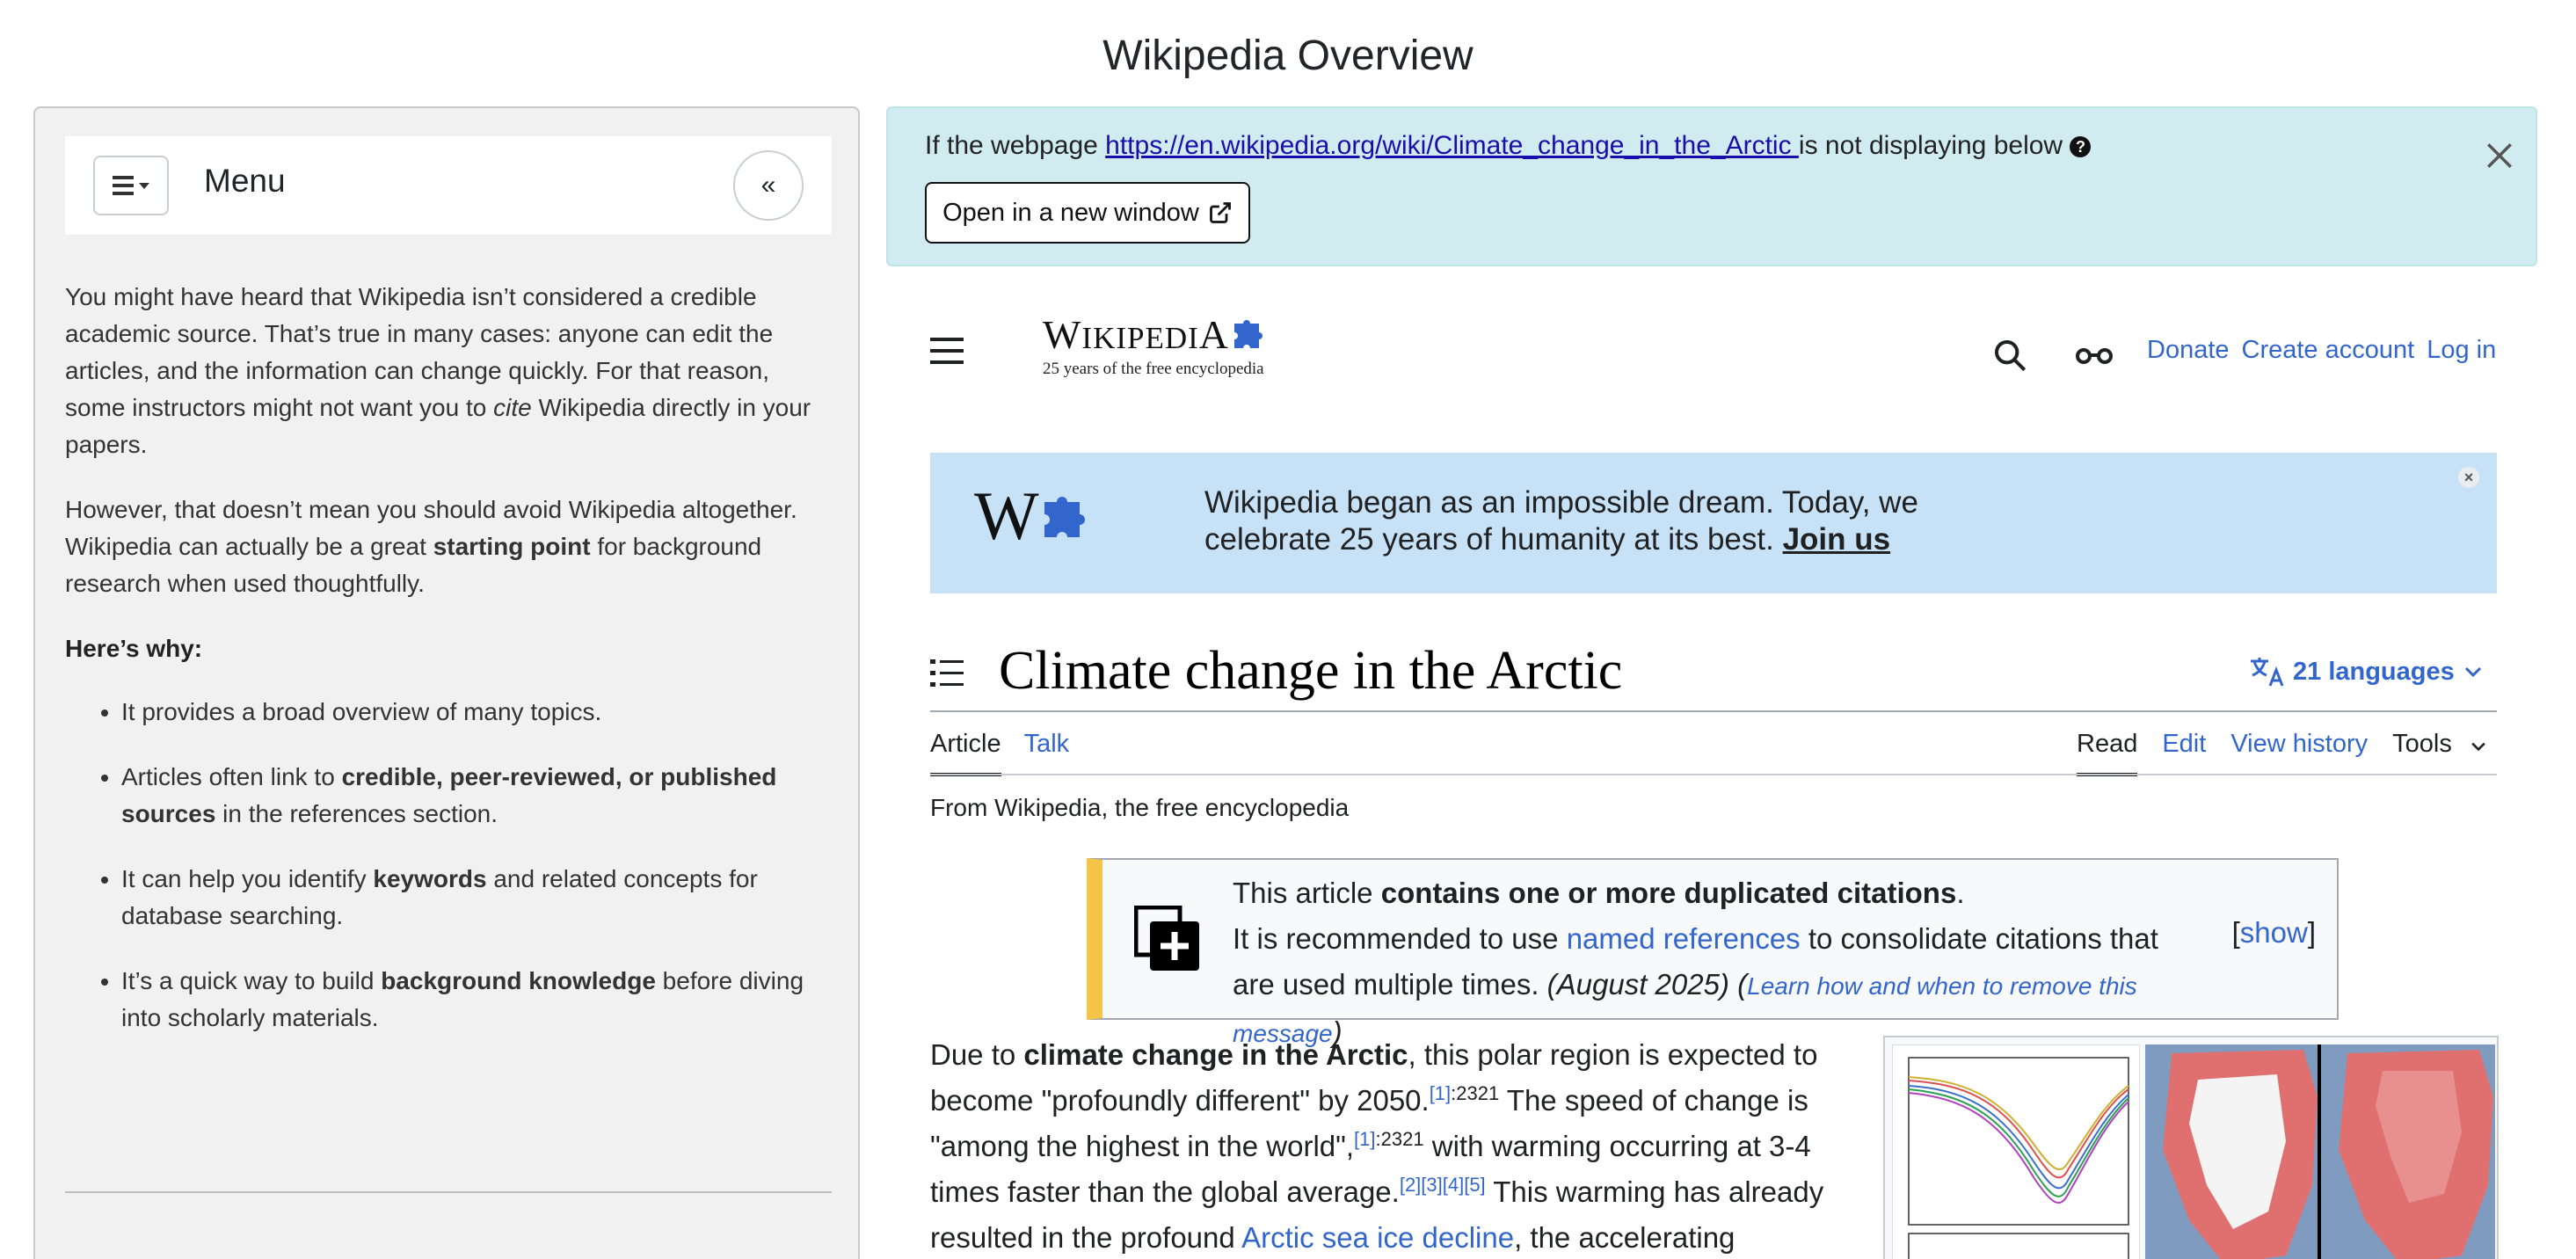 The image size is (2576, 1259). I want to click on wikipedia-wordmark: WIKIPEDIA, so click(1155, 334).